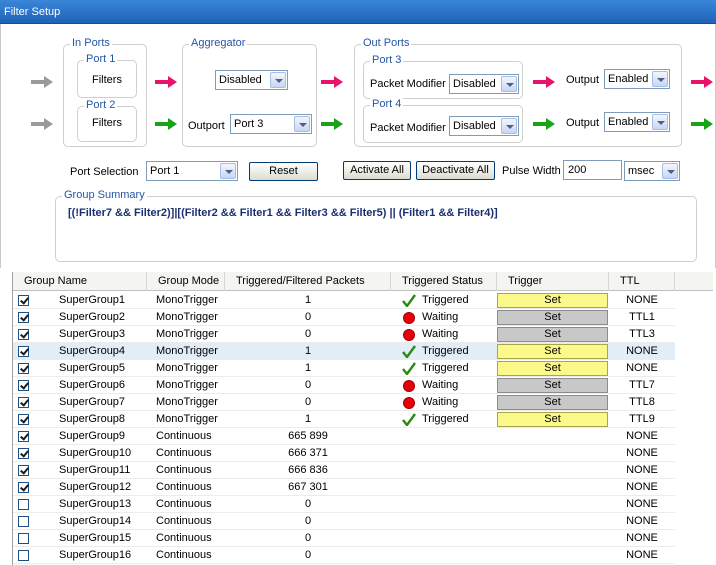  What do you see at coordinates (344, 300) in the screenshot?
I see `table-row: SuperGroup1 MonoTrigger 1 Triggered Set NONE` at bounding box center [344, 300].